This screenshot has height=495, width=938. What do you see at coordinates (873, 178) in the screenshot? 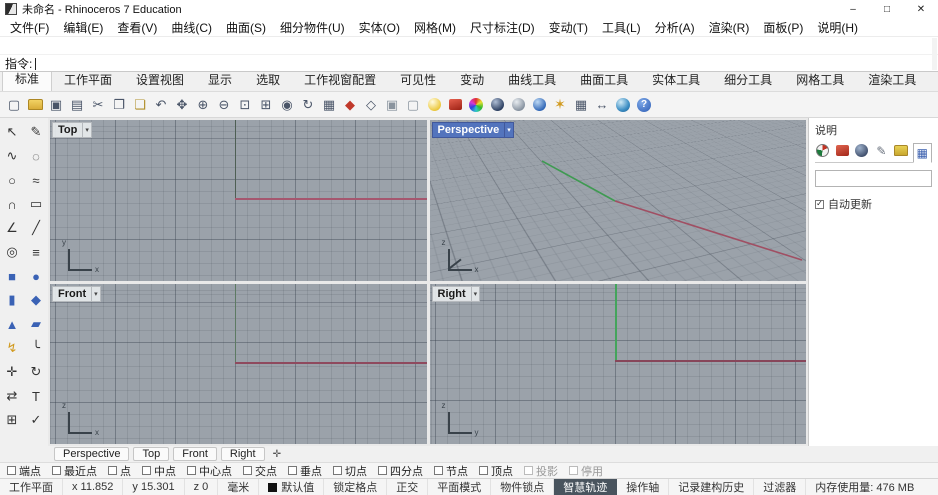
I see `help-search-input` at bounding box center [873, 178].